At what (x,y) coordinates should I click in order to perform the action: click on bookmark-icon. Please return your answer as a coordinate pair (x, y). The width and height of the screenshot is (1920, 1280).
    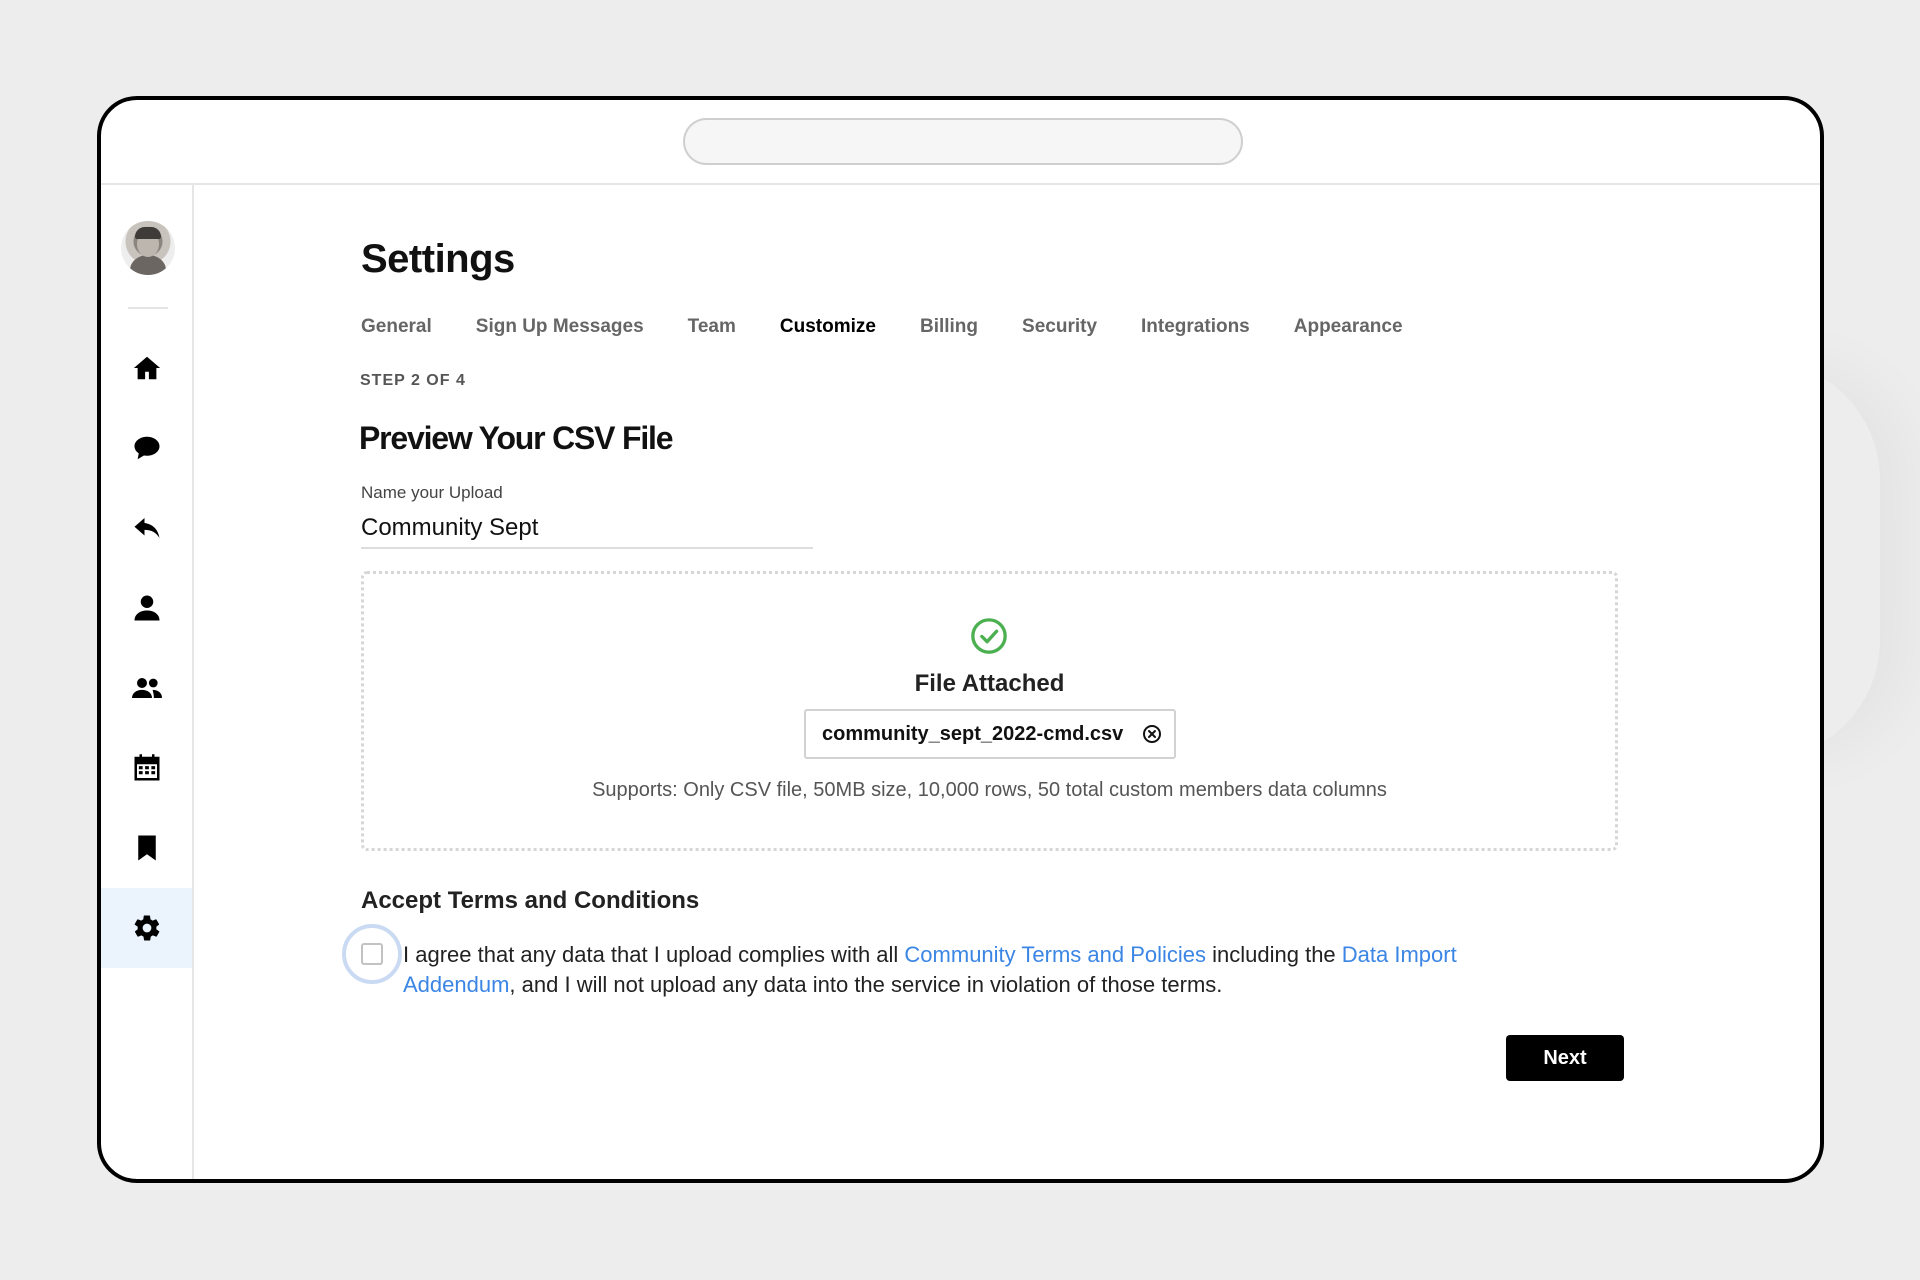
    Looking at the image, I should click on (146, 848).